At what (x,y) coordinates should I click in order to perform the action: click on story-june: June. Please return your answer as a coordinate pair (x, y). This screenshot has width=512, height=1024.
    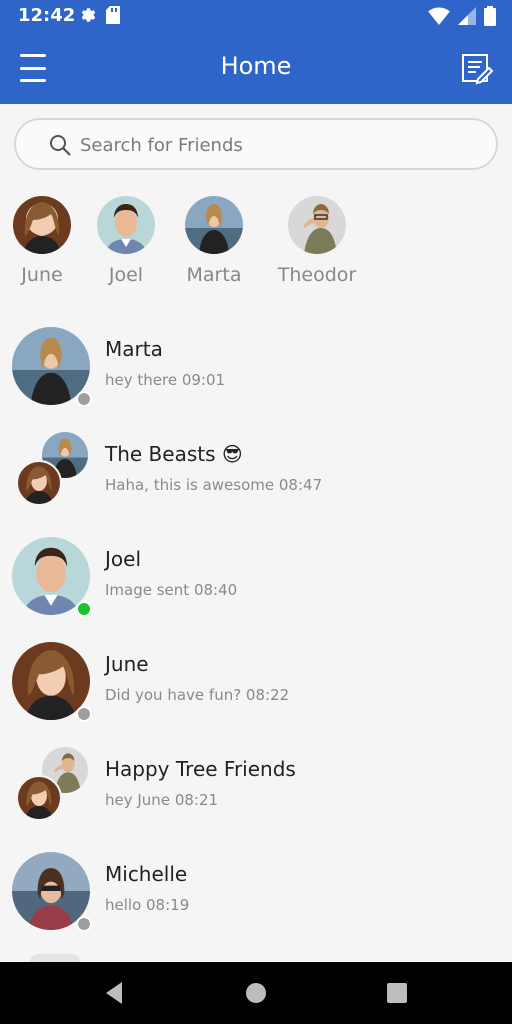
    Looking at the image, I should click on (43, 241).